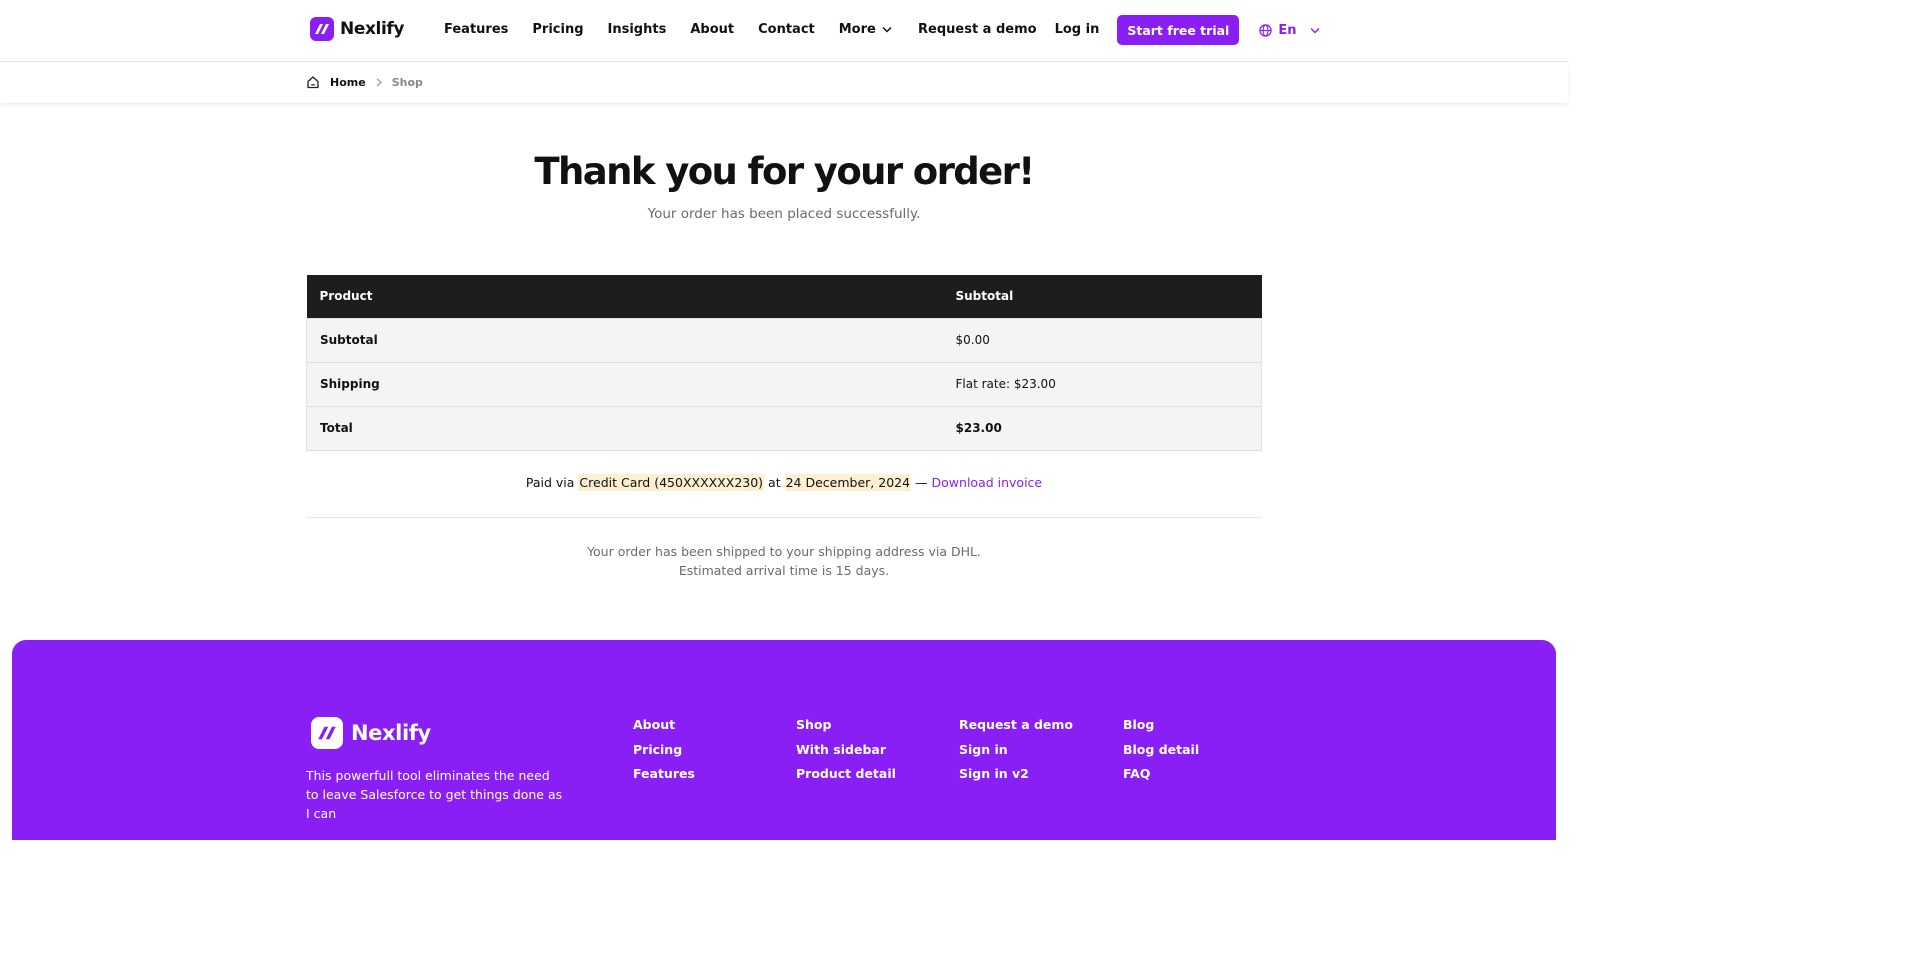  Describe the element at coordinates (1102, 296) in the screenshot. I see `column-header-subtotal: Subtotal` at that location.